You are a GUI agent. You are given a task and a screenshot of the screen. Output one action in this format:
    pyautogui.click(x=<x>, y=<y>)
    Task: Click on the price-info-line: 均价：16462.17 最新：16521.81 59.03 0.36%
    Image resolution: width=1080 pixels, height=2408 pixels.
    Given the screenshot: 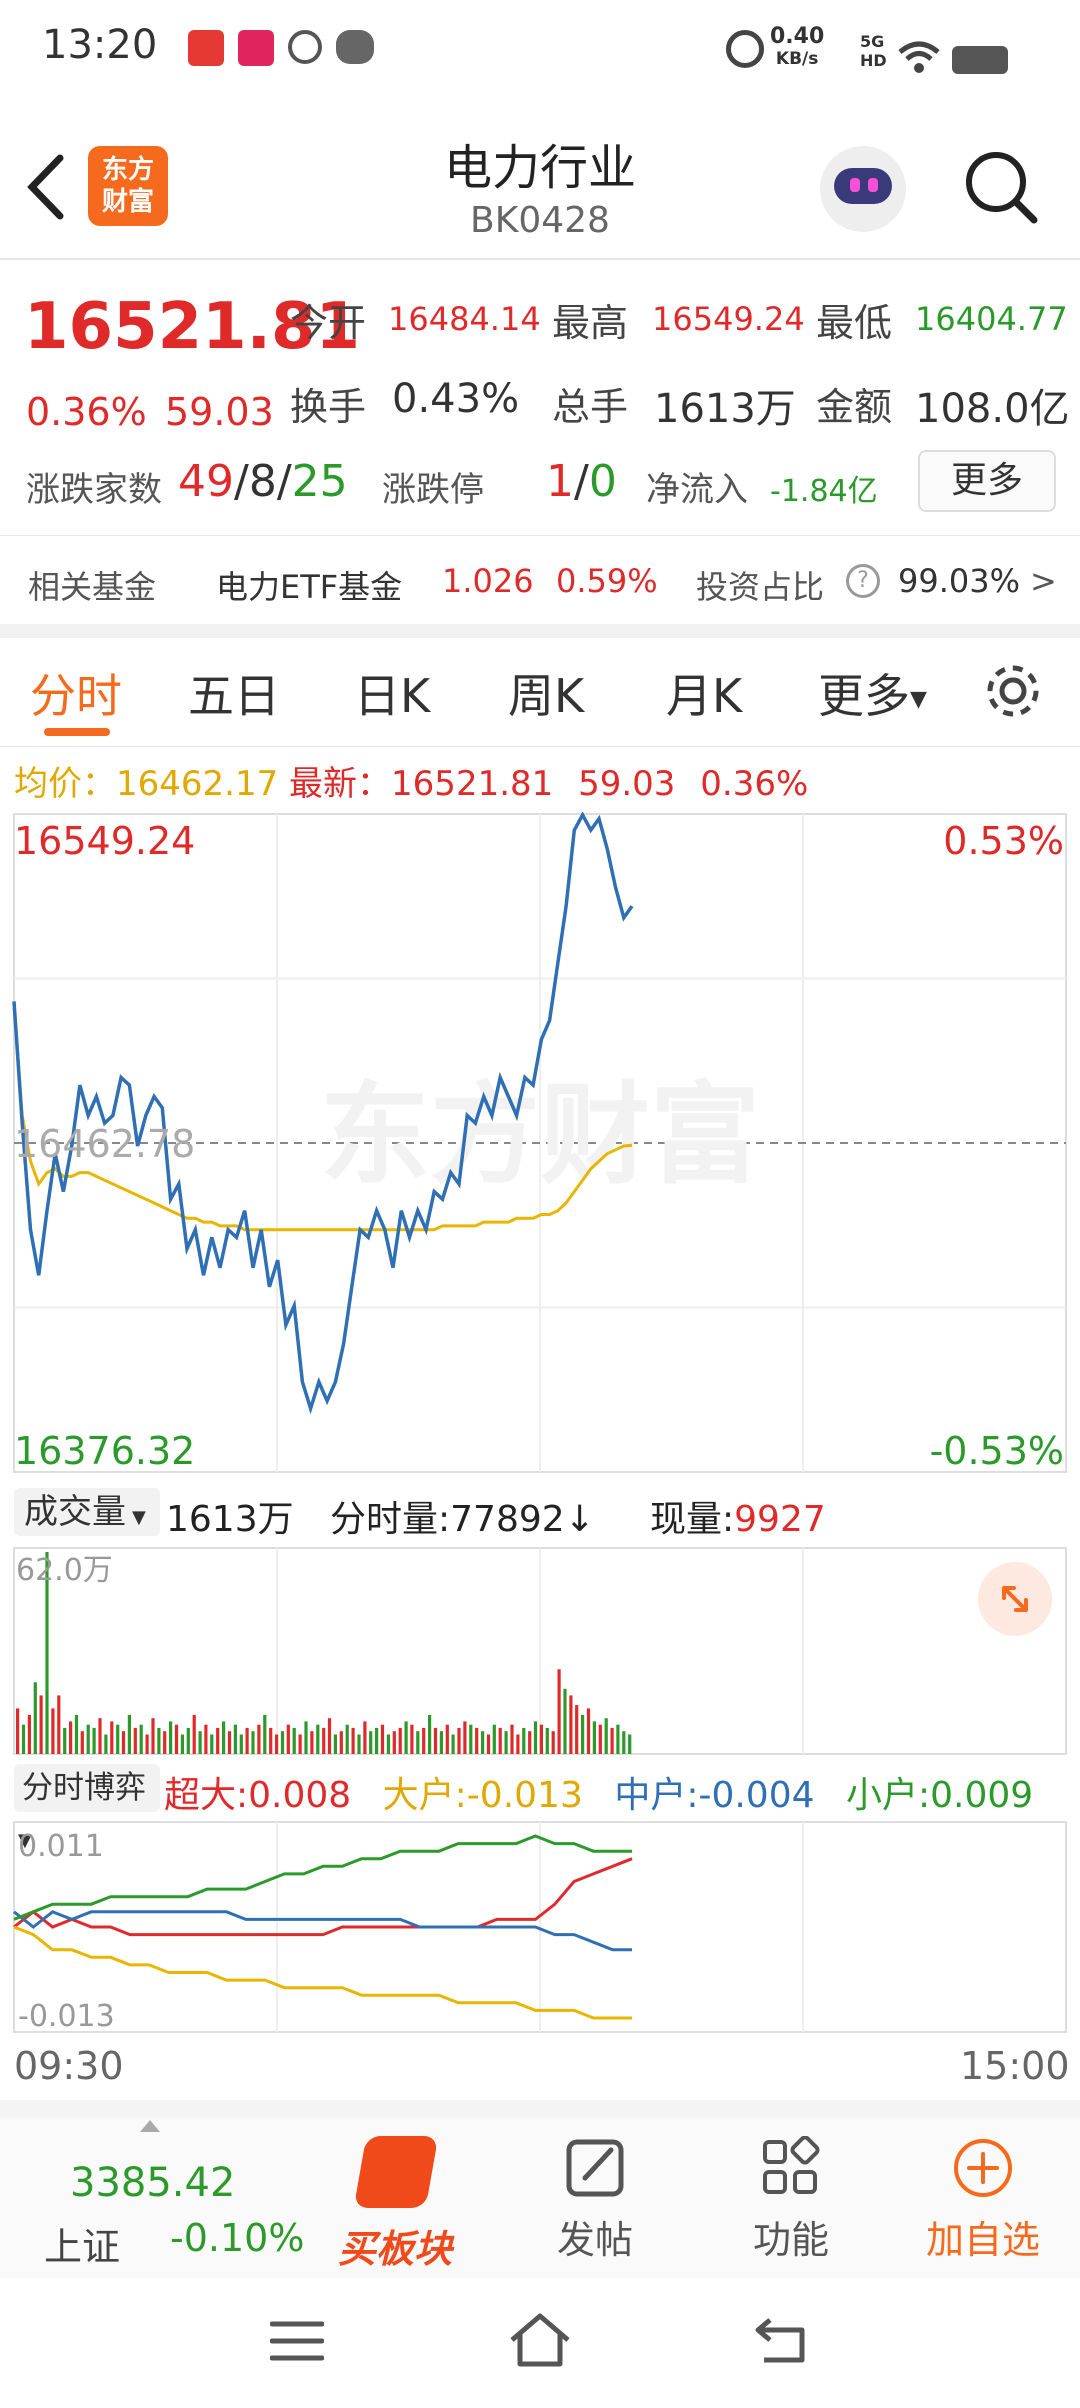 What is the action you would take?
    pyautogui.click(x=411, y=780)
    